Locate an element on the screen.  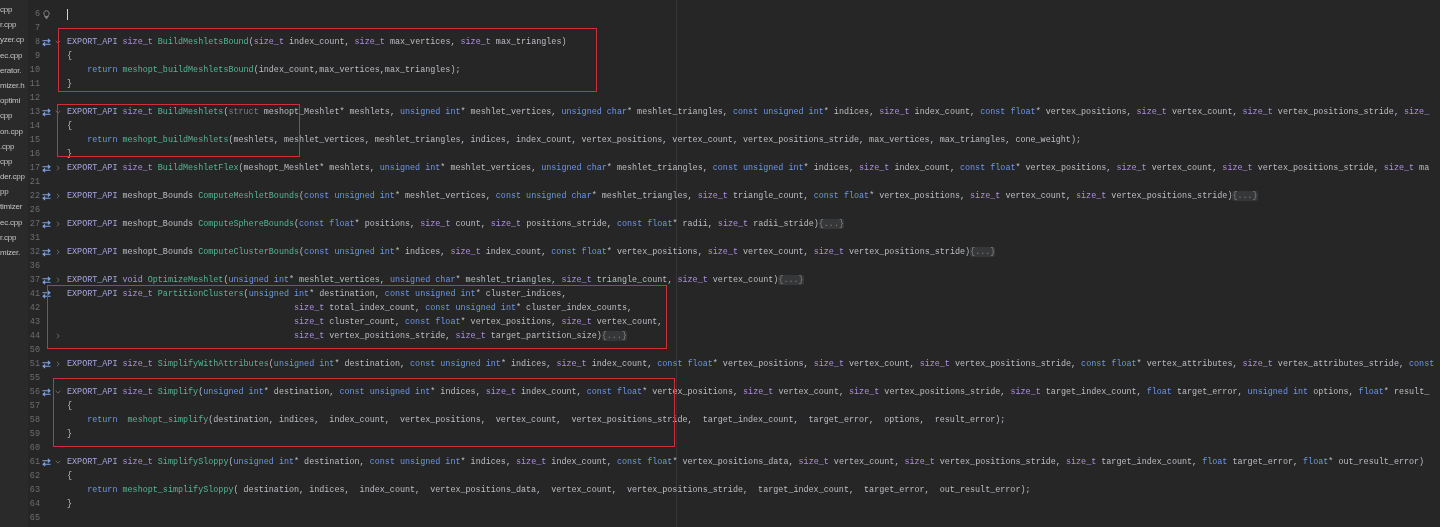
code-line: EXPORT_API size_t BuildMeshletsBound(size_t index_count, size_t max_vertices, size_t max_triangles) is located at coordinates (317, 42).